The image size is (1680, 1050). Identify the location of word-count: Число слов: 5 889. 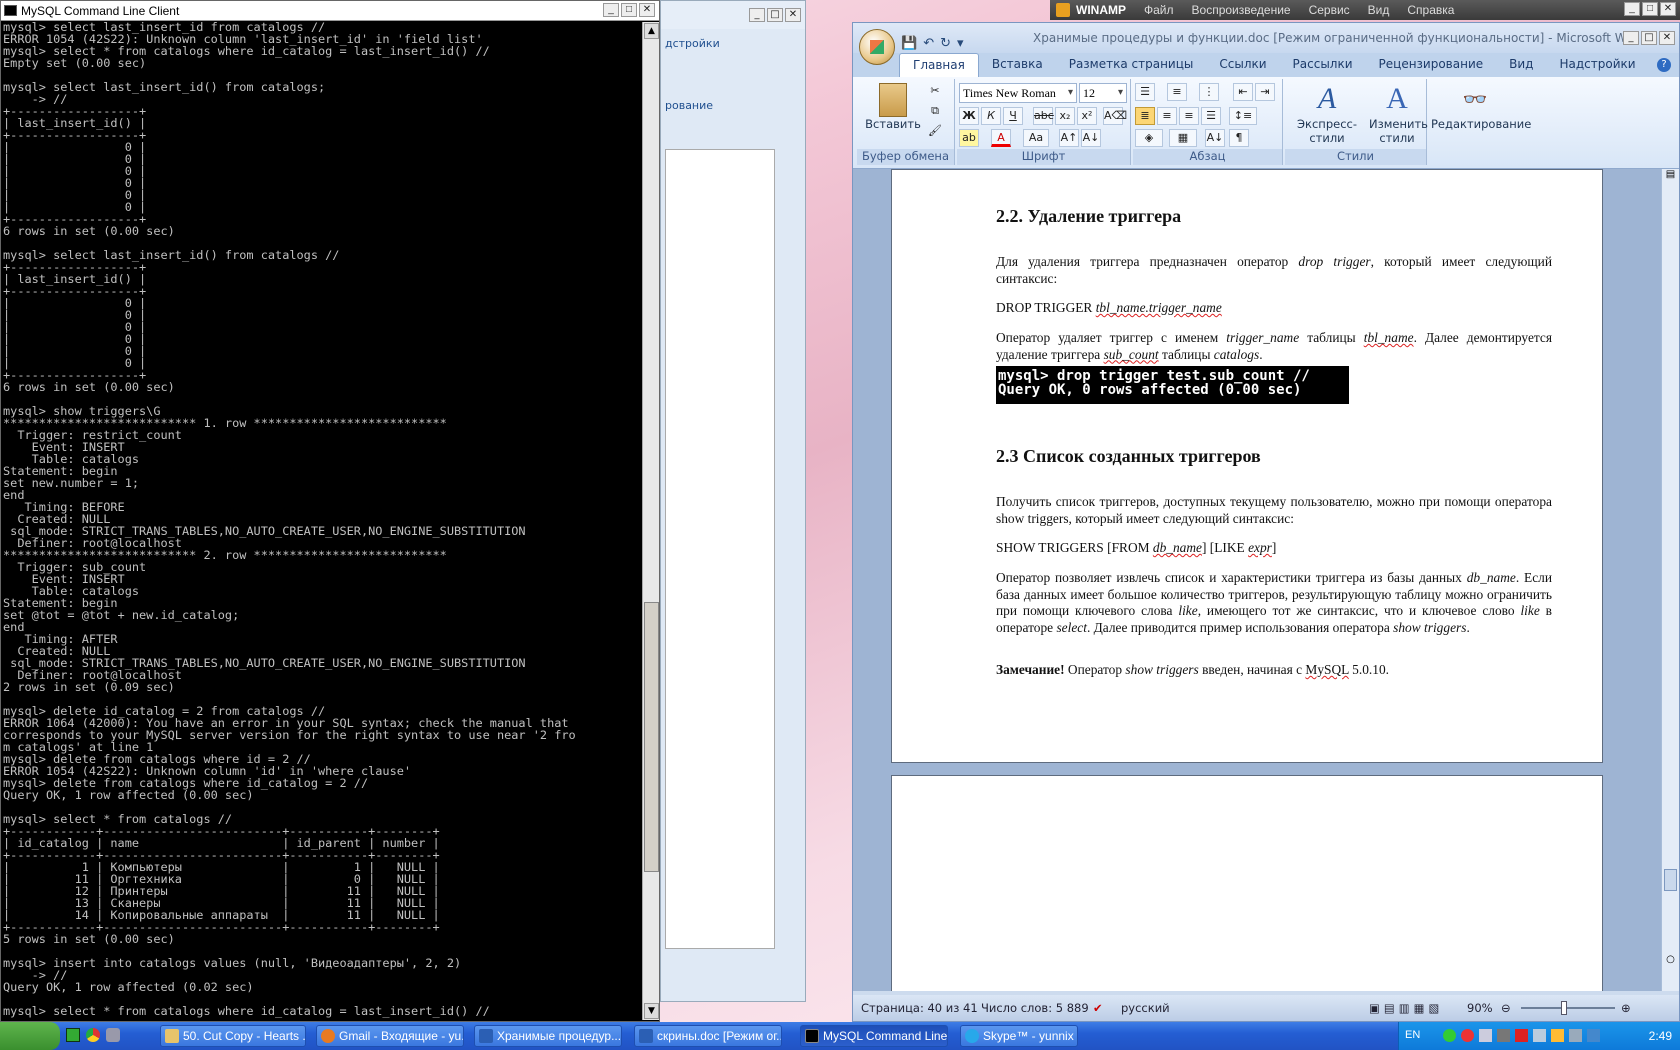
(1035, 1008).